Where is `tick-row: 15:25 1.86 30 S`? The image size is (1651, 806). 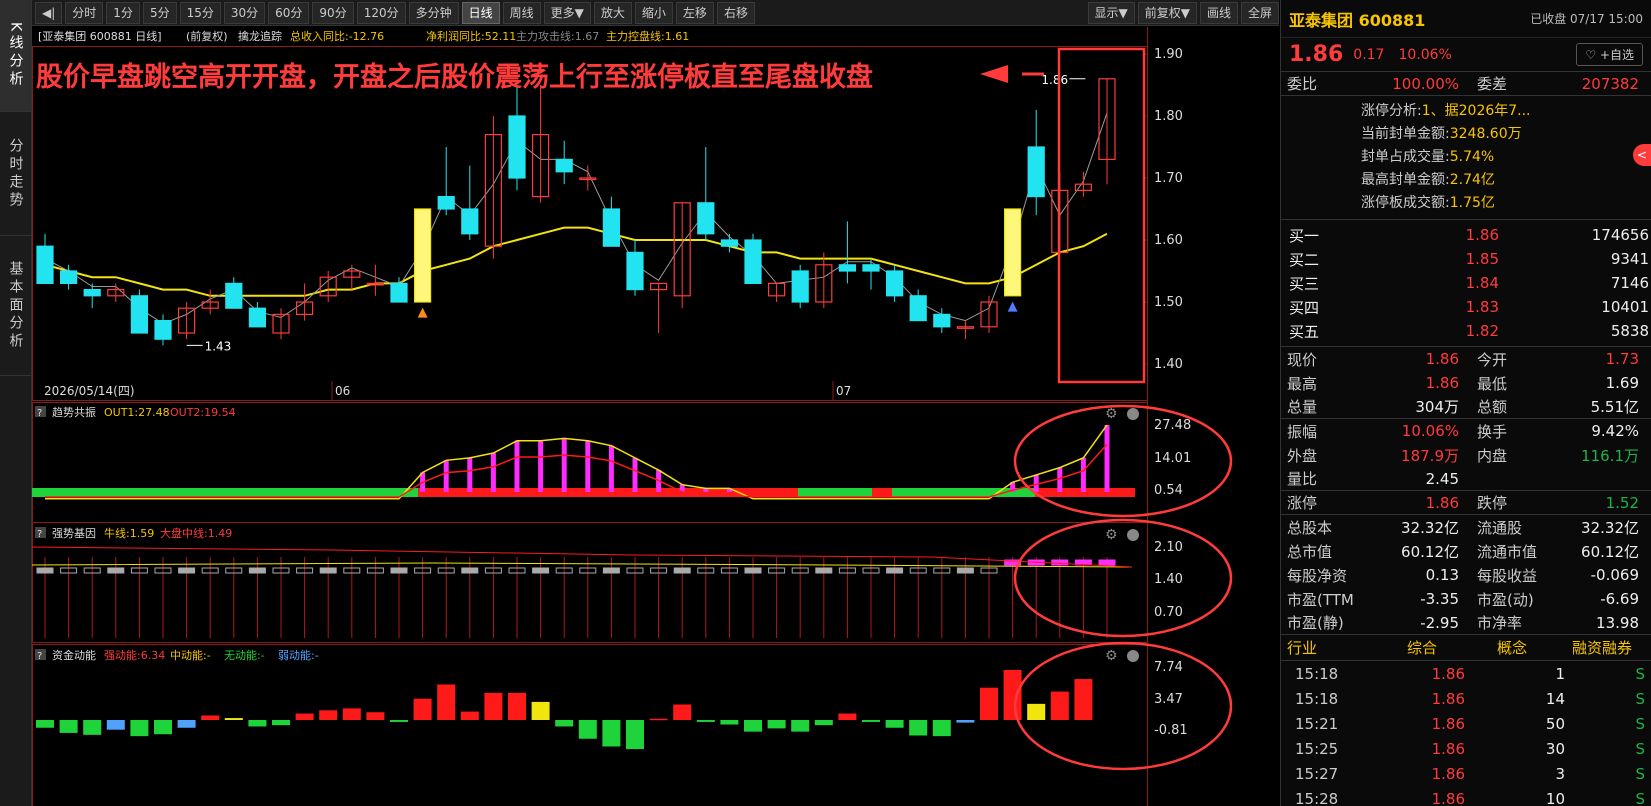
tick-row: 15:25 1.86 30 S is located at coordinates (1466, 748).